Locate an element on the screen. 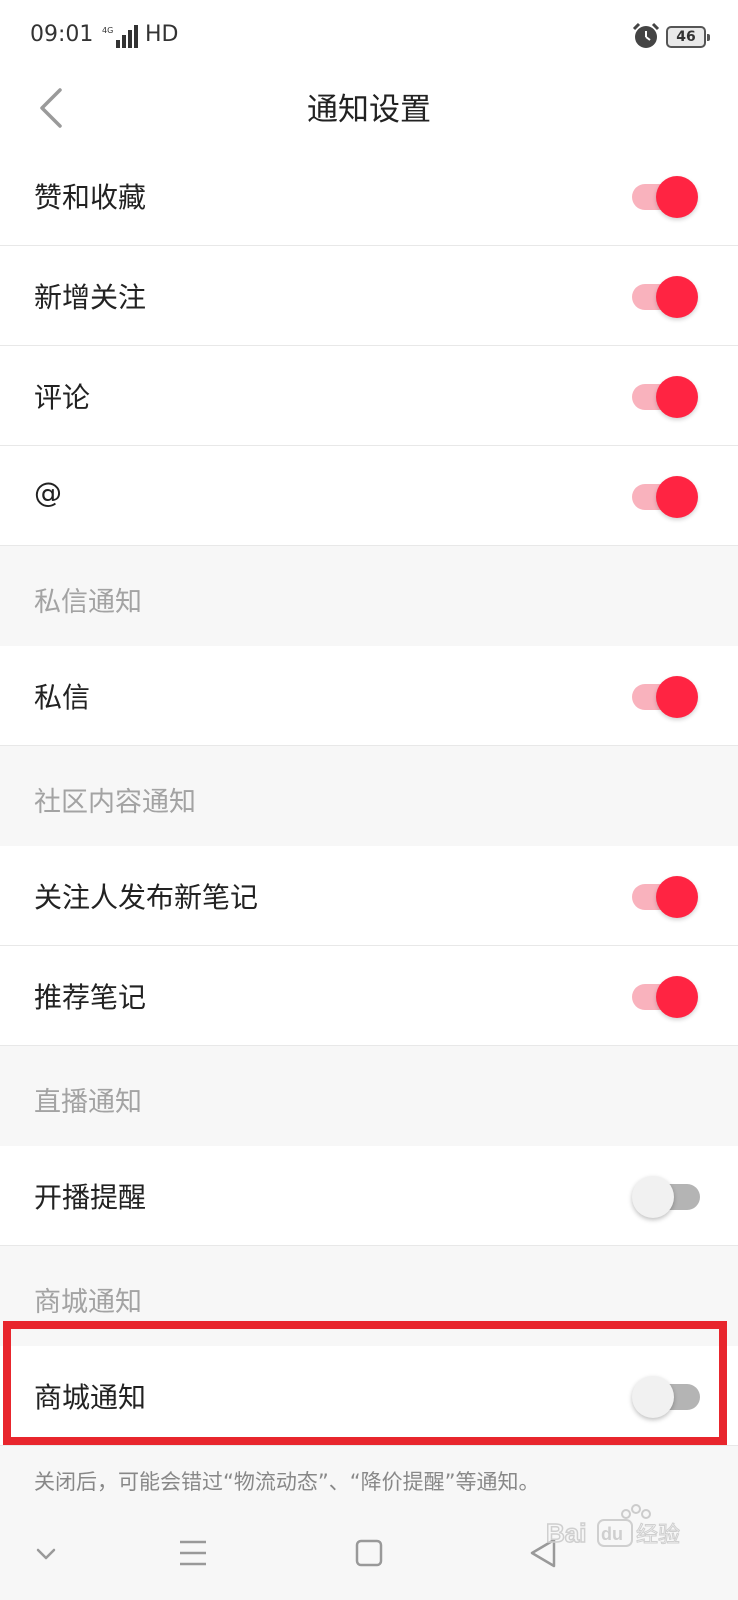 This screenshot has width=738, height=1600. section-header-community: 社区内容通知 is located at coordinates (369, 796).